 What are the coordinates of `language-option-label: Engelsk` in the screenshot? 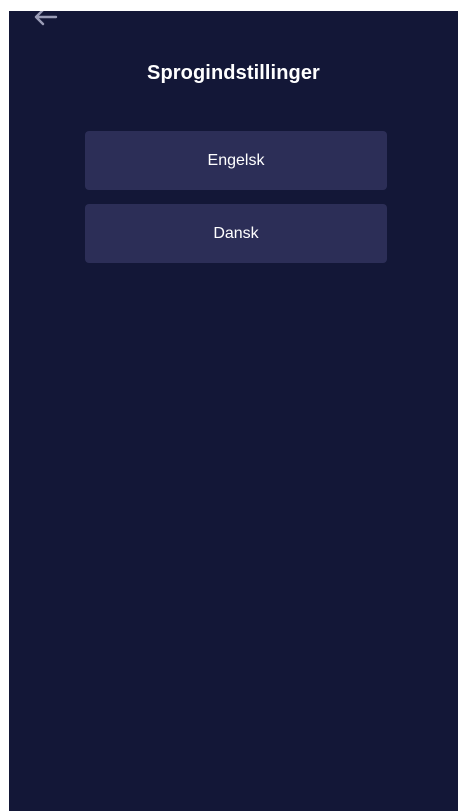 It's located at (236, 160).